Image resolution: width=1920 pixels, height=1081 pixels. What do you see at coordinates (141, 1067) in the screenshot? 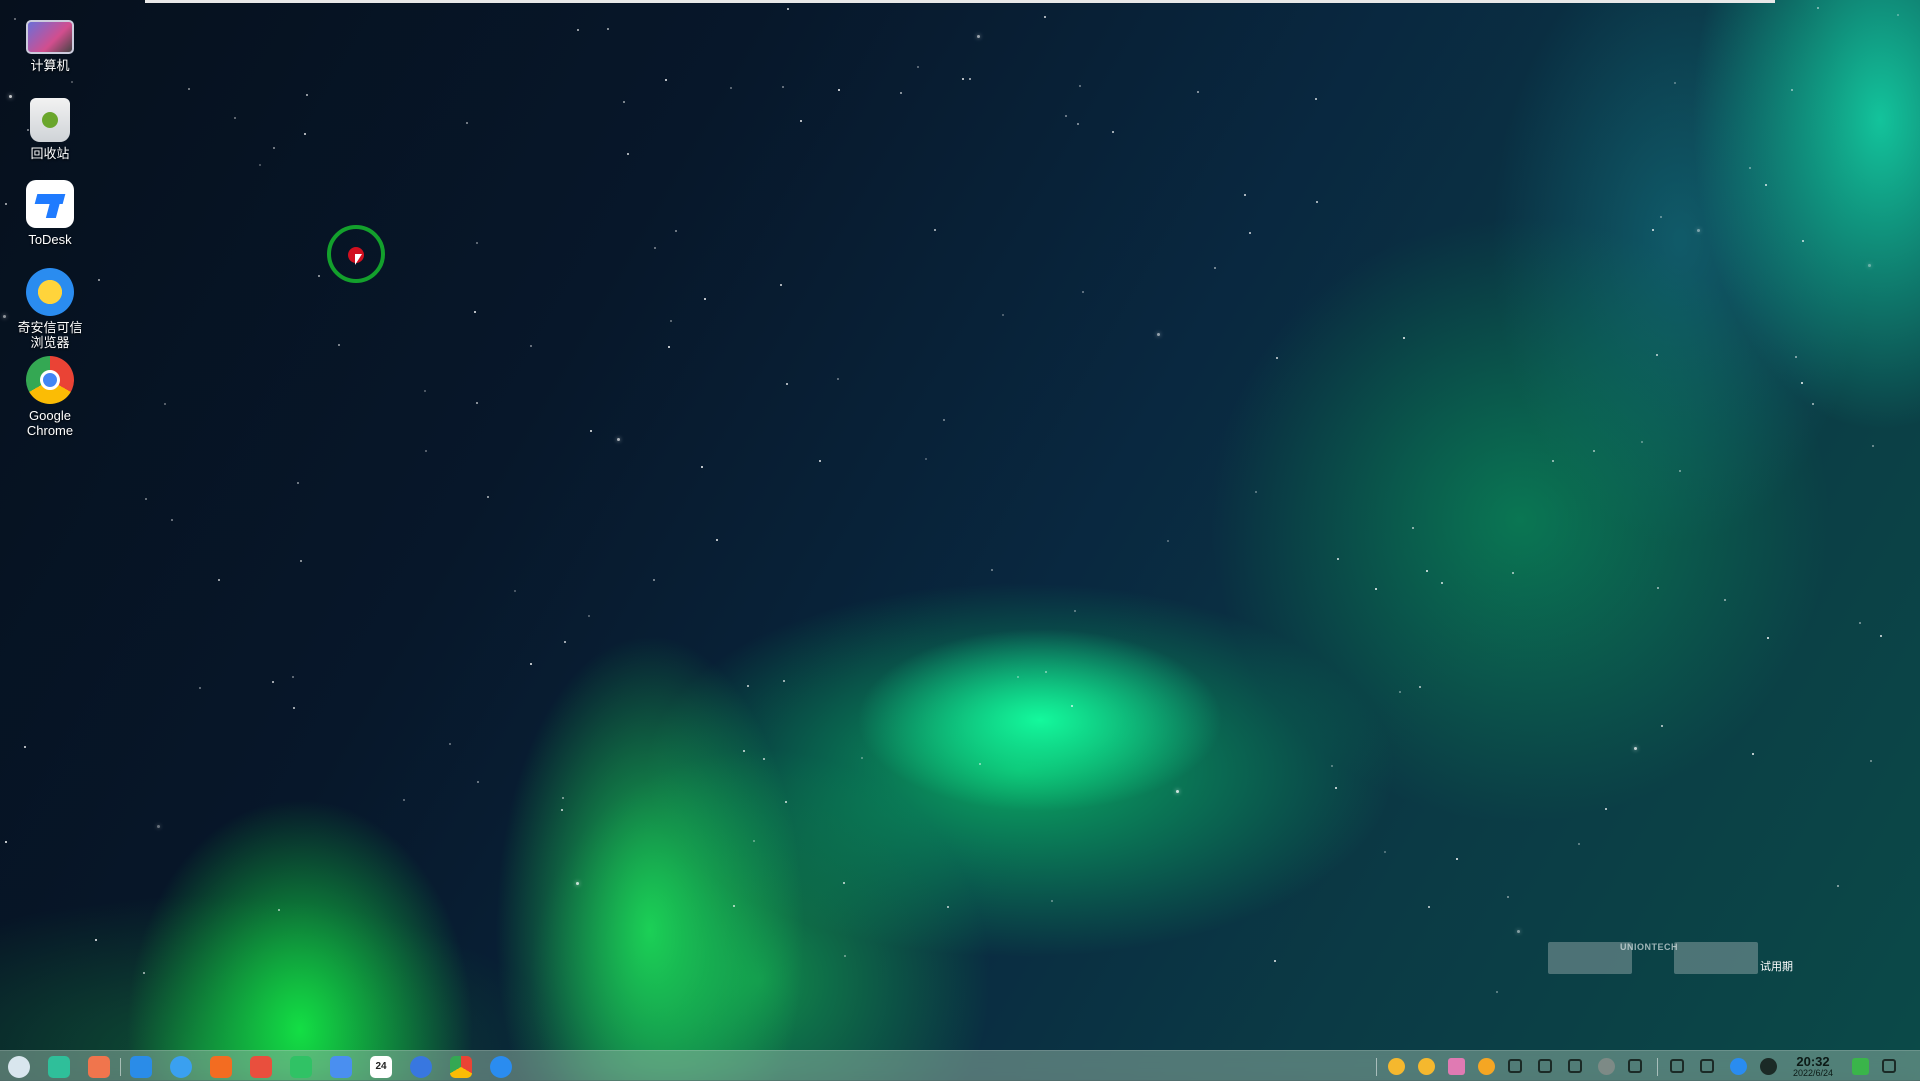
I see `folder-icon` at bounding box center [141, 1067].